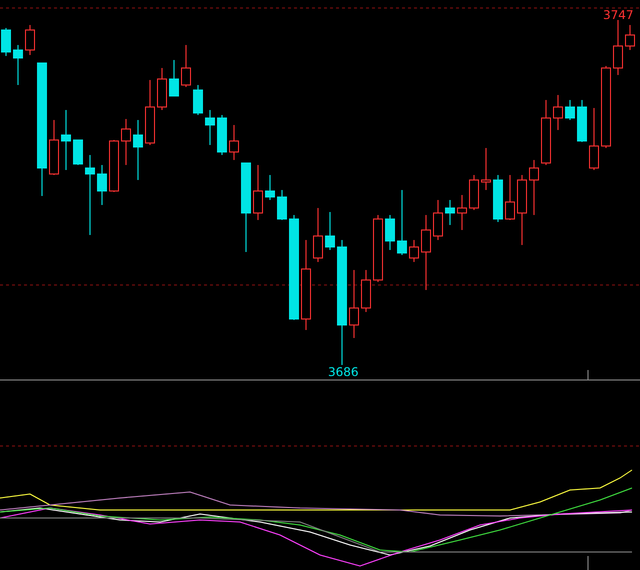 The height and width of the screenshot is (570, 640). What do you see at coordinates (343, 372) in the screenshot?
I see `low-price-label: 3686` at bounding box center [343, 372].